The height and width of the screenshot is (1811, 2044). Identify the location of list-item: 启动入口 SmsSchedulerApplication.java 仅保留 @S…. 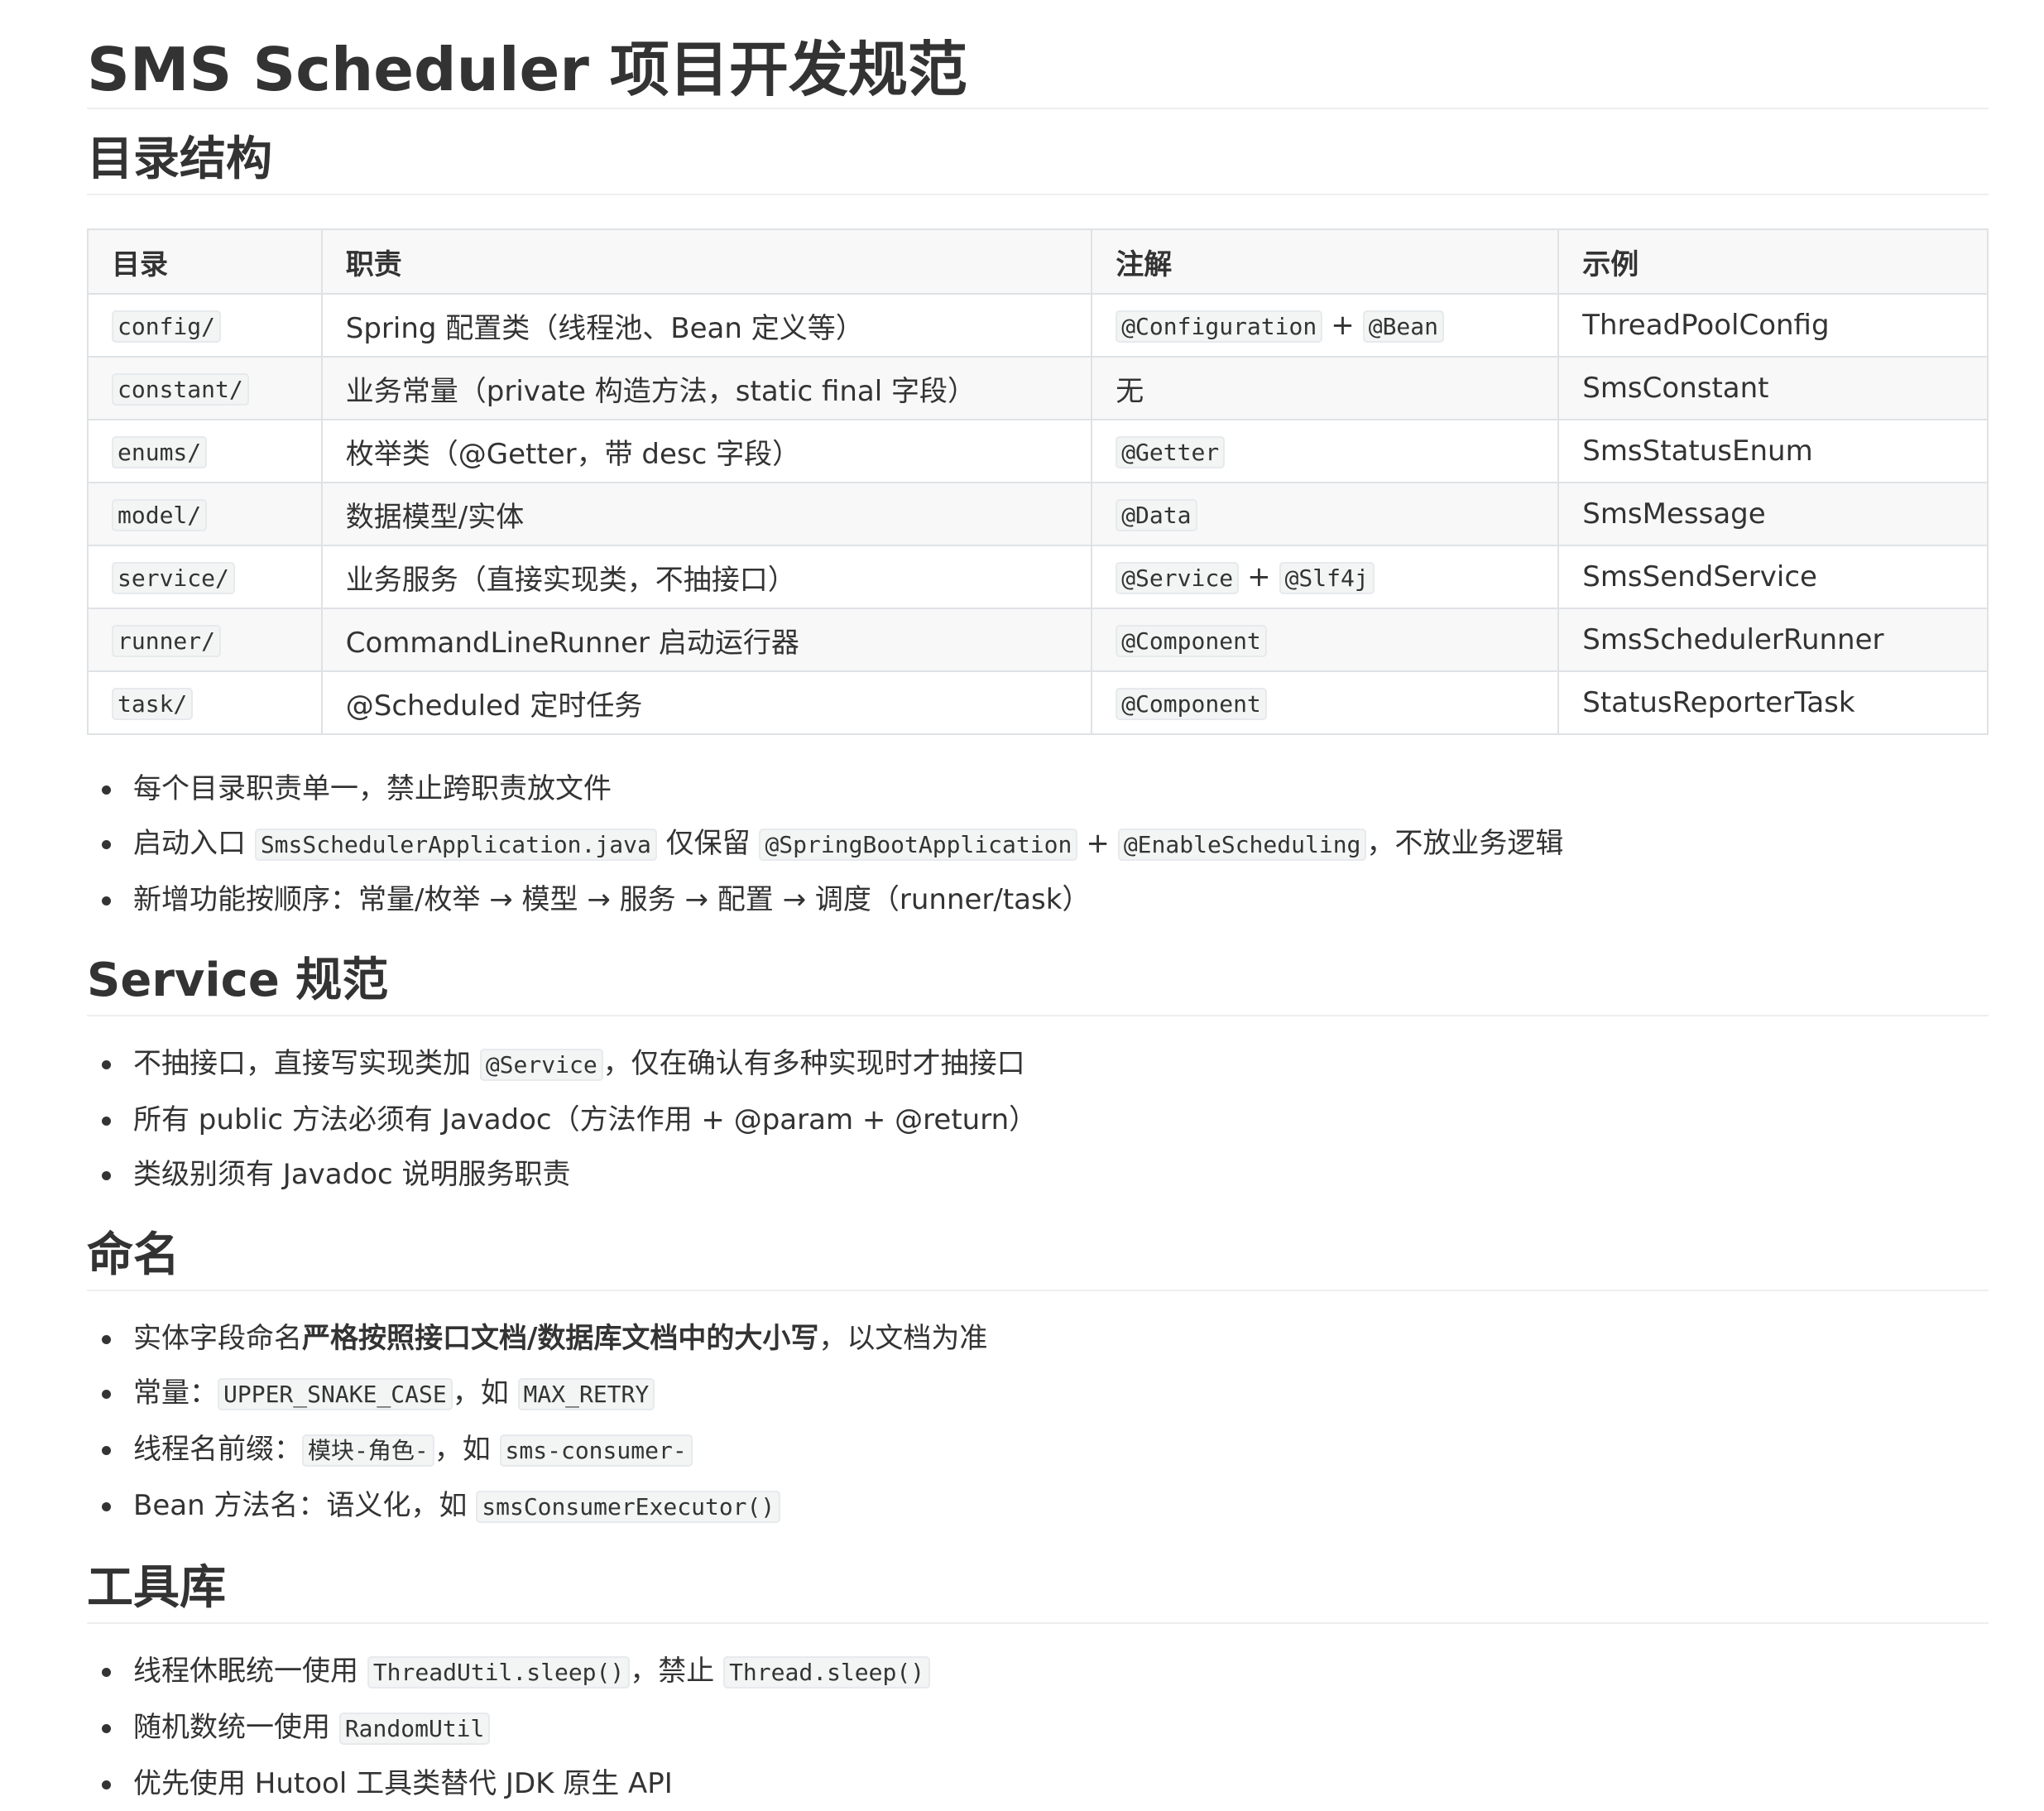
(1036, 844).